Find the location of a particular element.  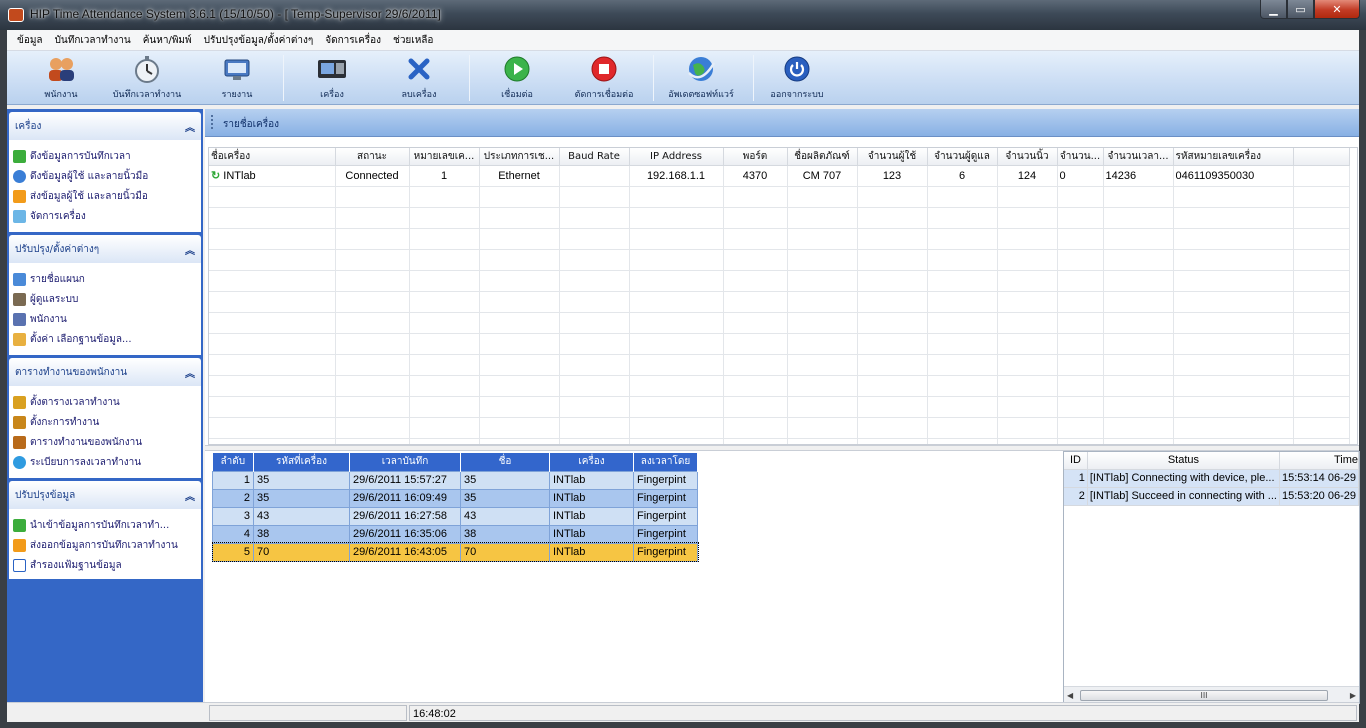

connect-button: เชื่อมต่อ is located at coordinates (517, 78).